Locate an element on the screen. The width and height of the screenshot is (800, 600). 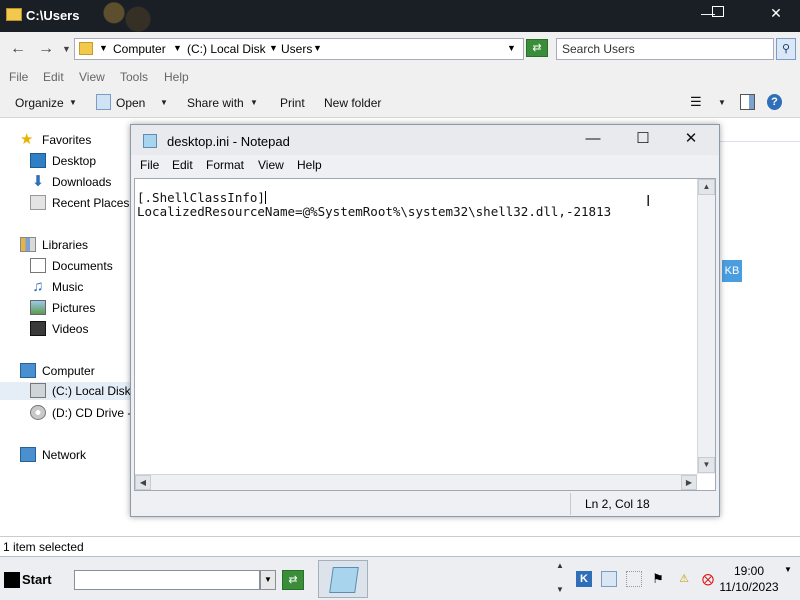
scroll-down-icon: ▼ is located at coordinates (706, 465).